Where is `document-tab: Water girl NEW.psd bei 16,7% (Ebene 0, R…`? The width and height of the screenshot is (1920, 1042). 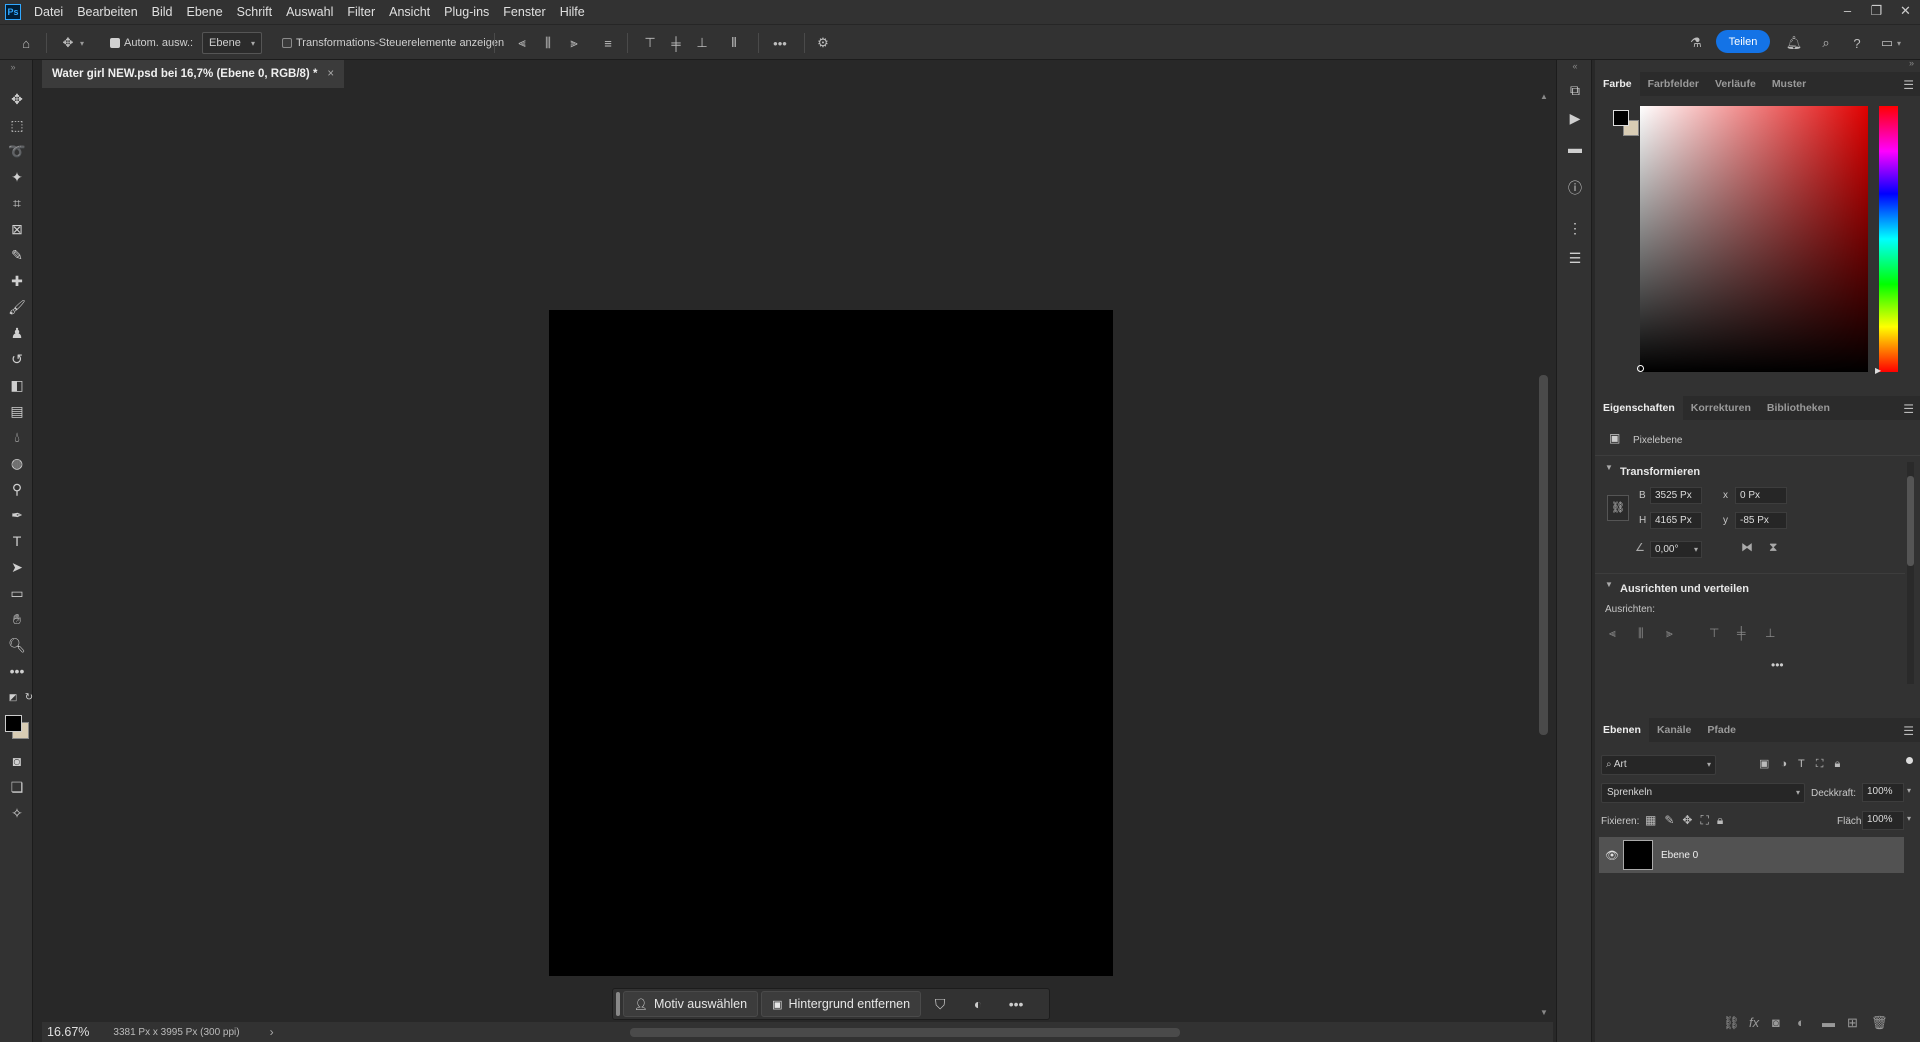
document-tab: Water girl NEW.psd bei 16,7% (Ebene 0, R… is located at coordinates (193, 74).